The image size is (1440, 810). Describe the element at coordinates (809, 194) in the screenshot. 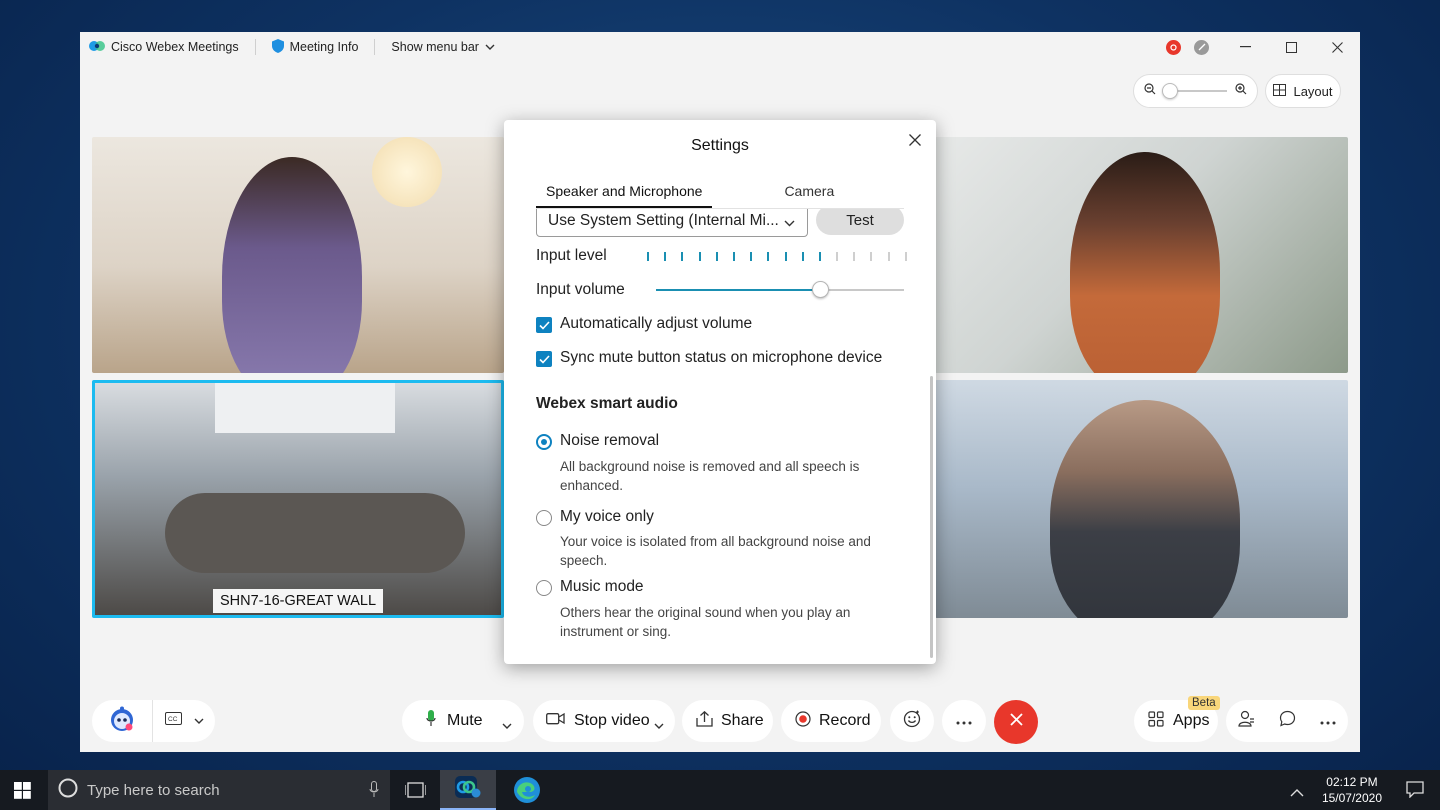

I see `tab-camera: Camera` at that location.